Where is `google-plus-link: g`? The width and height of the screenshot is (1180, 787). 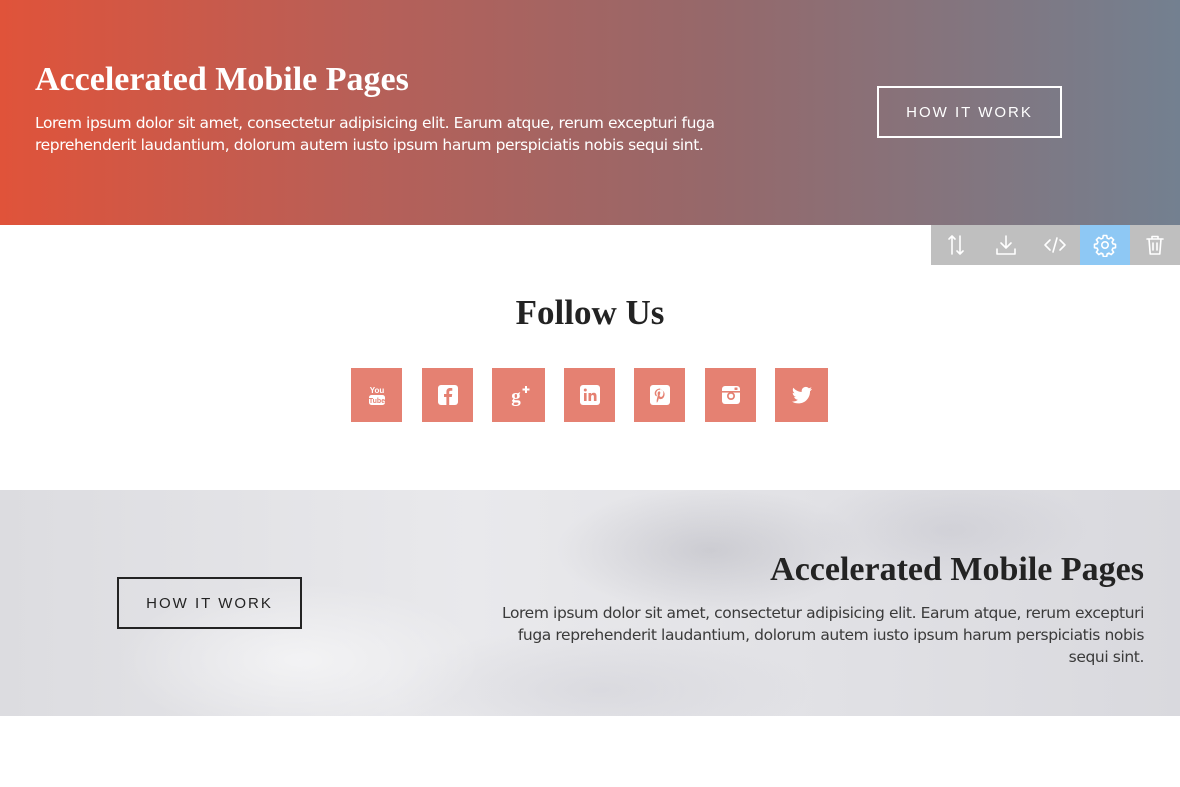 google-plus-link: g is located at coordinates (518, 395).